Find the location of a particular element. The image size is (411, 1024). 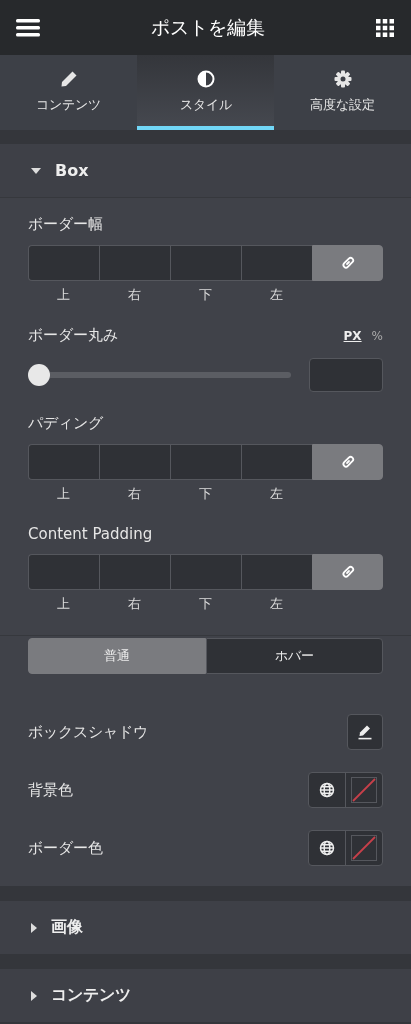

gear-icon is located at coordinates (342, 79).